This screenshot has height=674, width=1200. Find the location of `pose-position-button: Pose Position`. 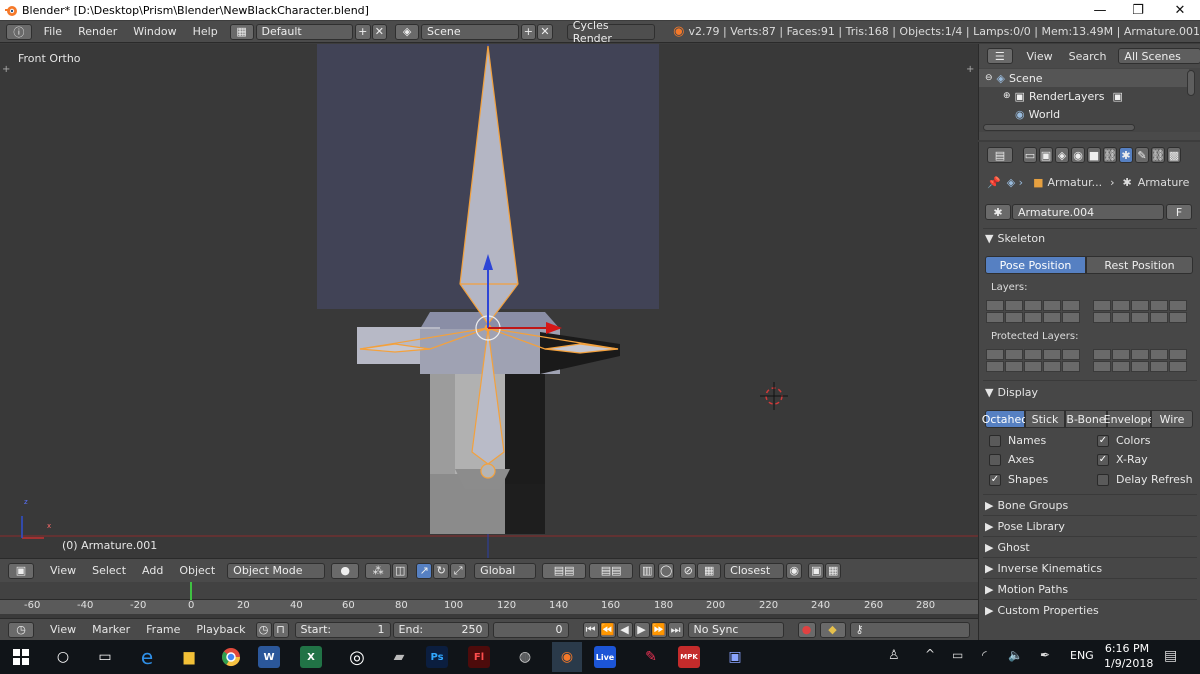

pose-position-button: Pose Position is located at coordinates (1035, 265).